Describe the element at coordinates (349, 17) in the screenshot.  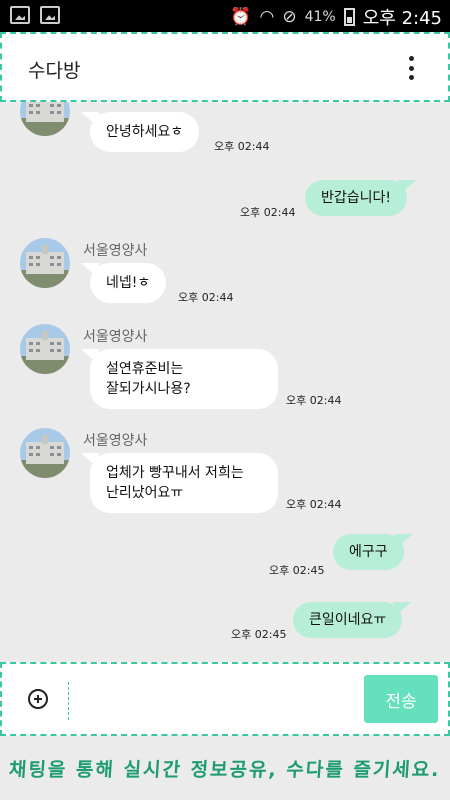
I see `battery-icon` at that location.